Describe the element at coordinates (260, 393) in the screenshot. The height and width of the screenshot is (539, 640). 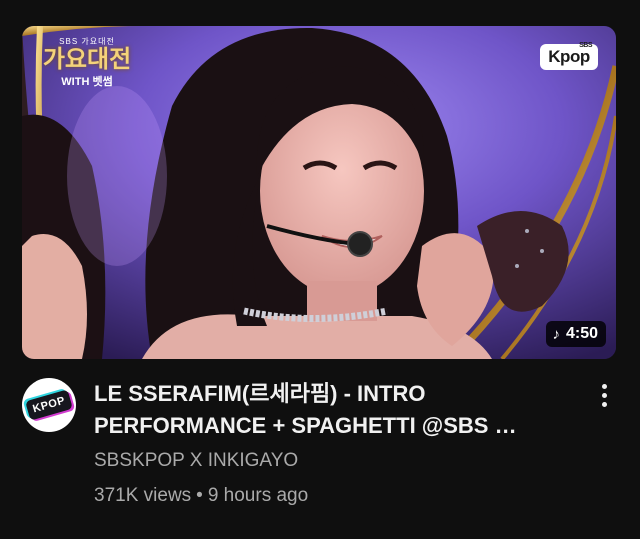
I see `video-title-line-1: LE SSERAFIM(르세라핌) - INTRO` at that location.